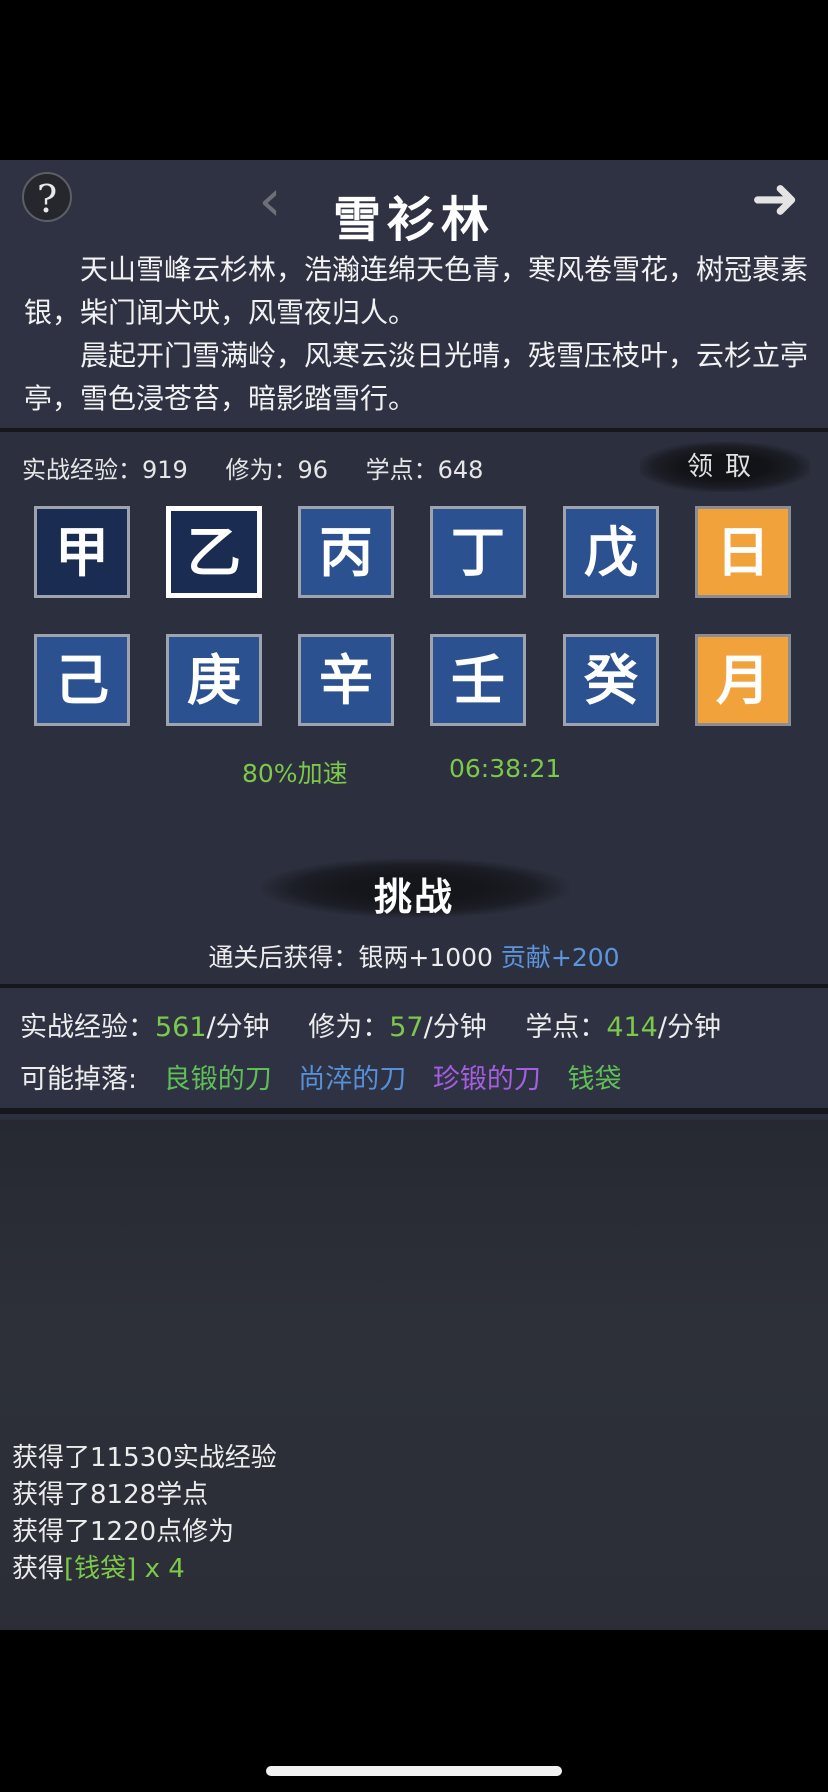 The width and height of the screenshot is (828, 1792). I want to click on clear-reward: 通关后获得：银两+1000 贡献+200, so click(414, 956).